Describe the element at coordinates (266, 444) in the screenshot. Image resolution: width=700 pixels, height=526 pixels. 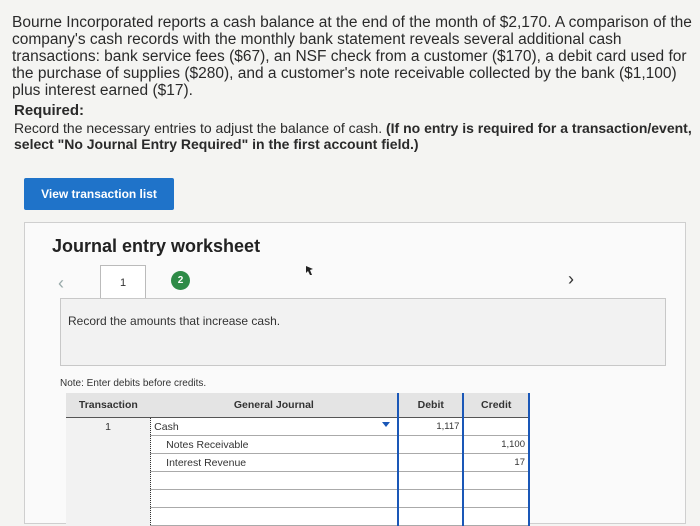
I see `account-field: Notes Receivable` at that location.